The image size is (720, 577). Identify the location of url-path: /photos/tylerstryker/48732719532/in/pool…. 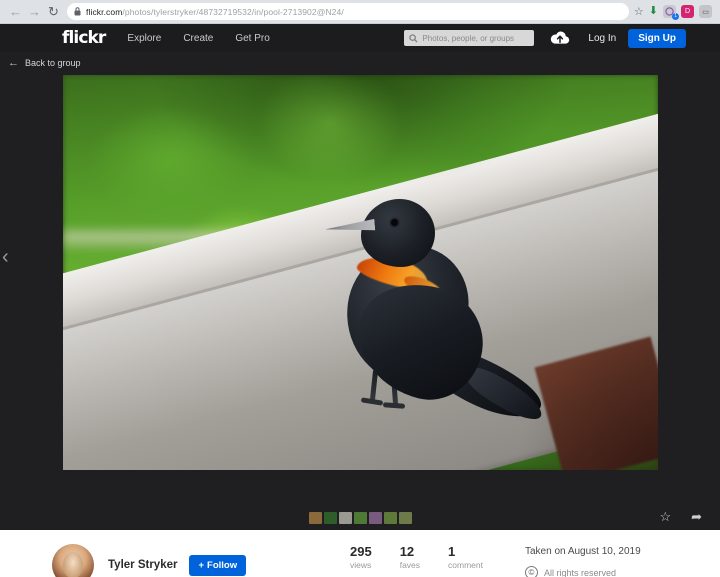
(233, 11).